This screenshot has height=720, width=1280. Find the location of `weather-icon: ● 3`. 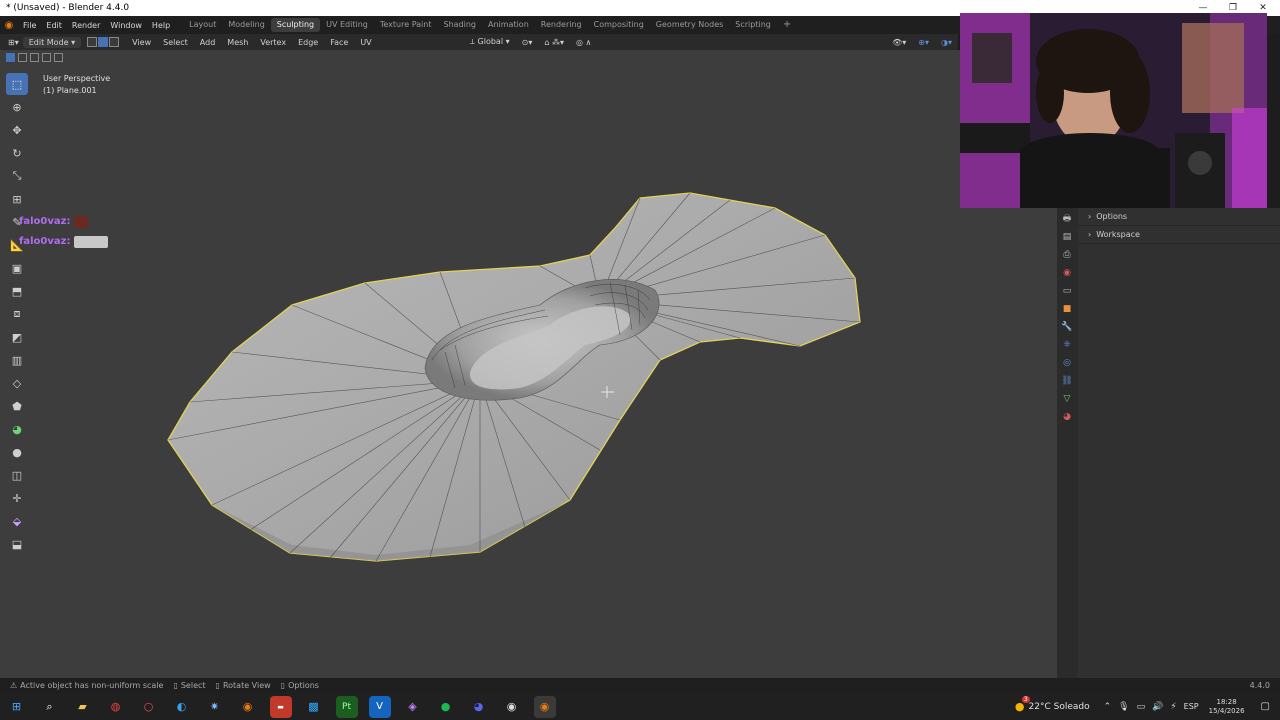

weather-icon: ● 3 is located at coordinates (1022, 704).